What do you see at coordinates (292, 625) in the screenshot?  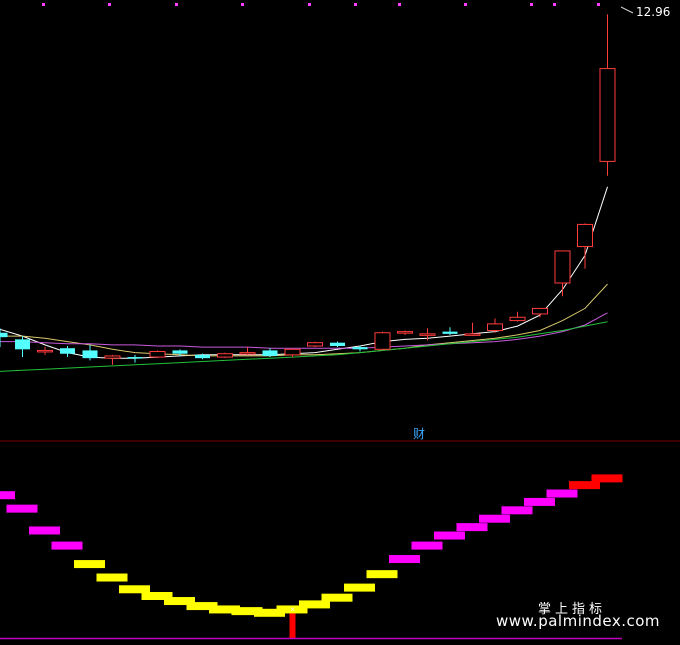 I see `signal-bar` at bounding box center [292, 625].